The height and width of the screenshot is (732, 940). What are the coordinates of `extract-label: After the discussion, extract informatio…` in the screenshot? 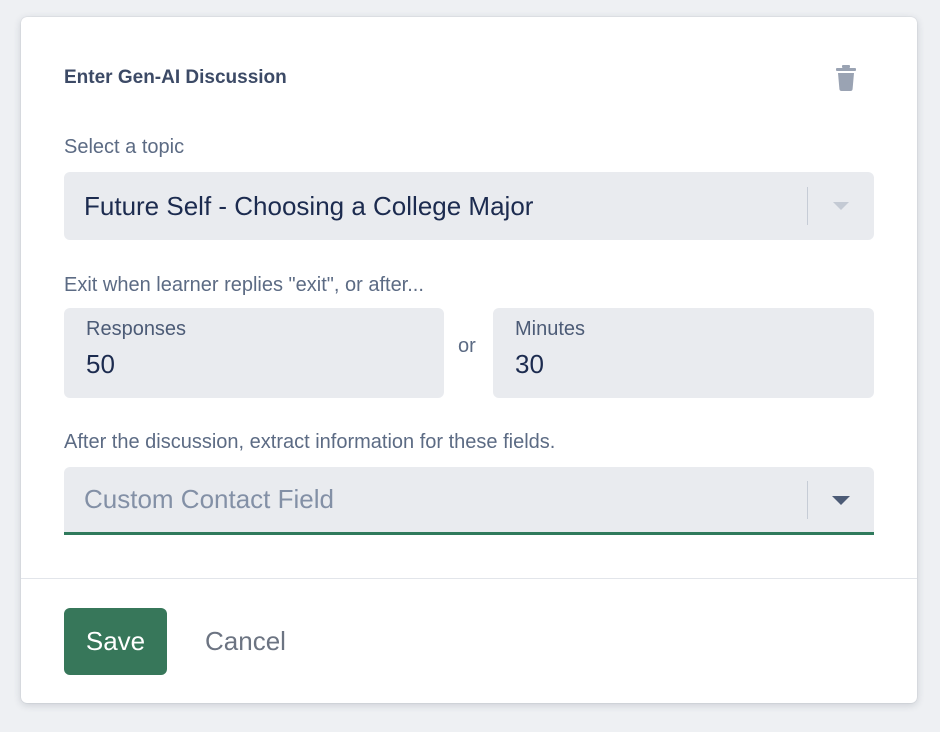 It's located at (310, 442).